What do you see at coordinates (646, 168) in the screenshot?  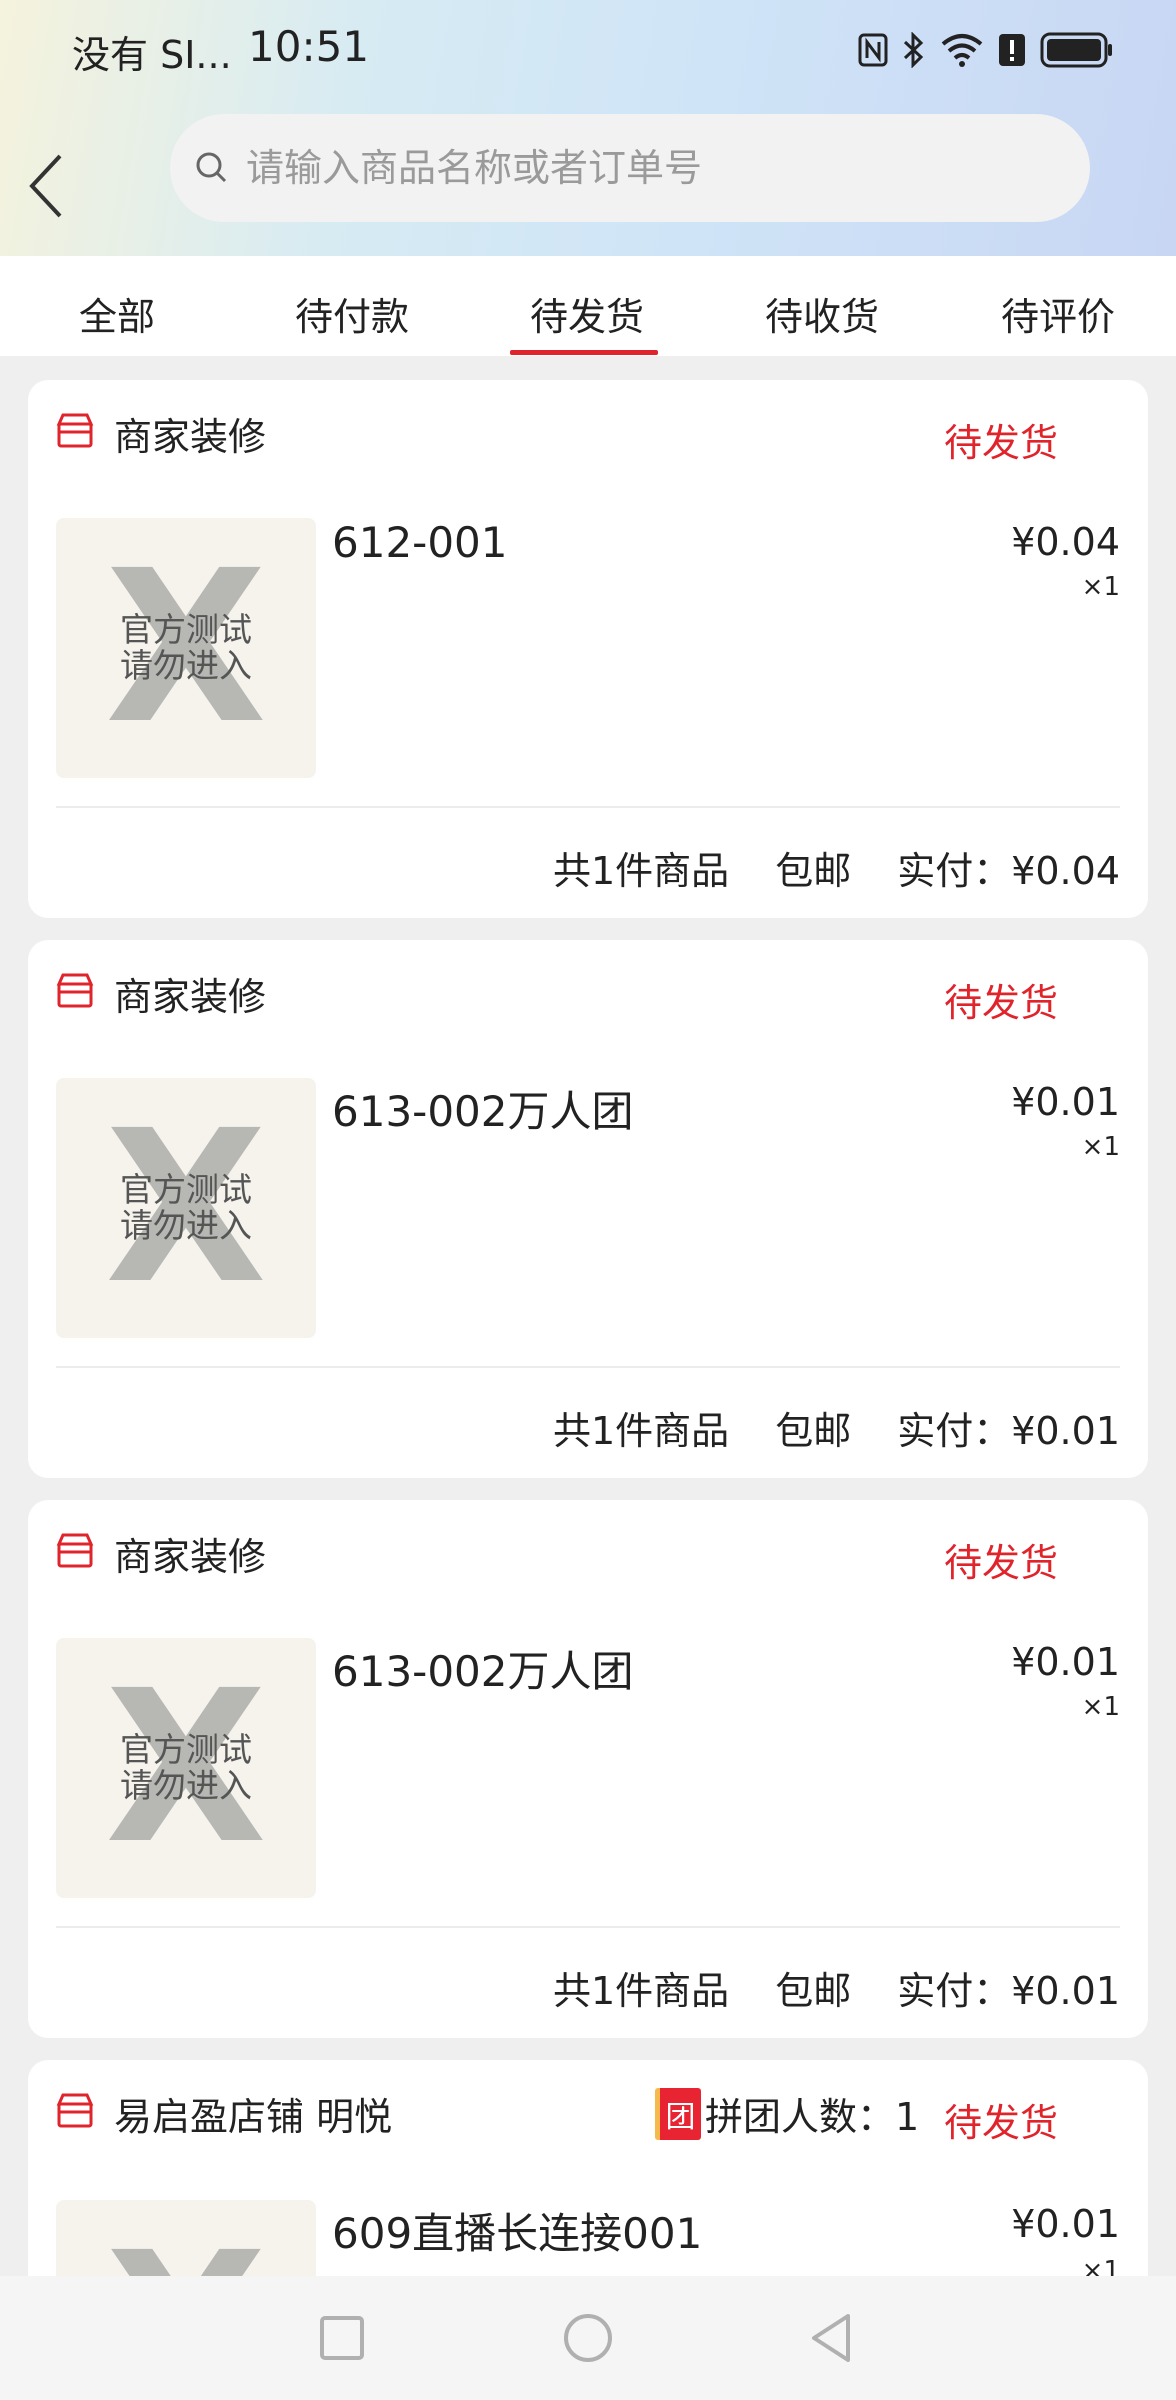 I see `search-input` at bounding box center [646, 168].